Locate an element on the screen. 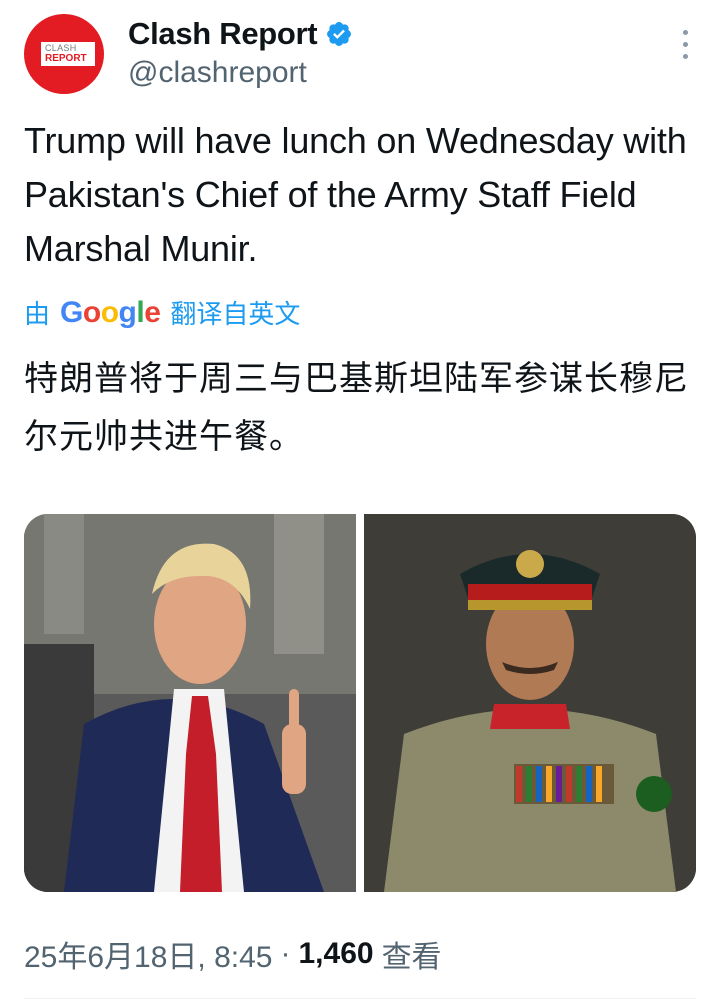 This screenshot has width=720, height=1003. translation-attribution: 由 Google 翻译自英文 is located at coordinates (162, 312).